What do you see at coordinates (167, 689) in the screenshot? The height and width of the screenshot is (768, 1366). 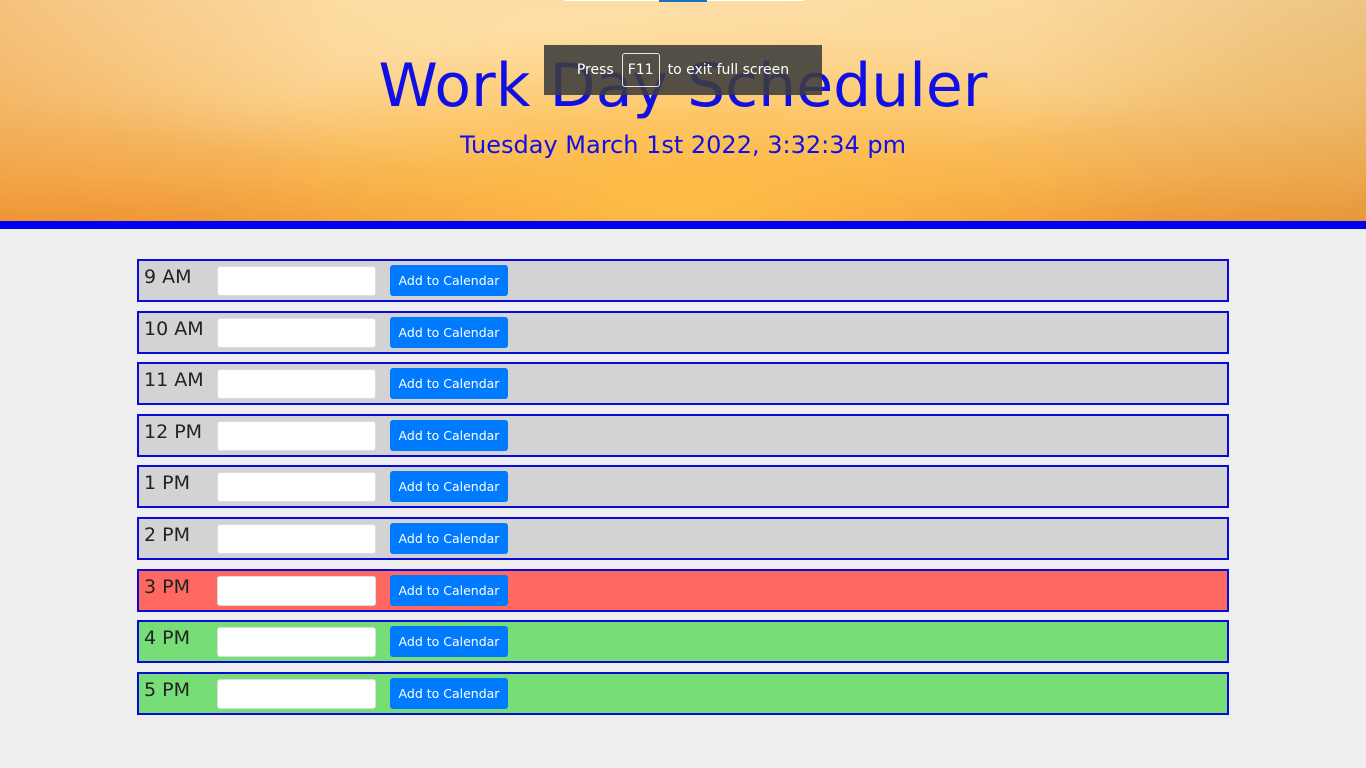 I see `hour-label: 5 PM` at bounding box center [167, 689].